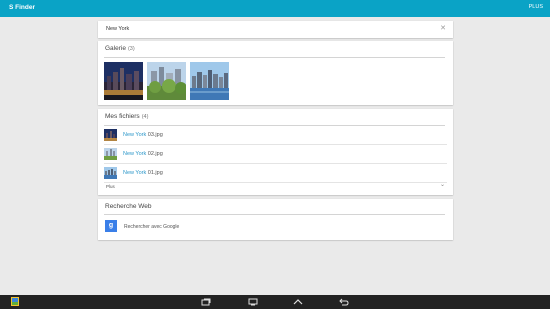 This screenshot has height=309, width=550. What do you see at coordinates (275, 29) in the screenshot?
I see `search-field: New York ✕` at bounding box center [275, 29].